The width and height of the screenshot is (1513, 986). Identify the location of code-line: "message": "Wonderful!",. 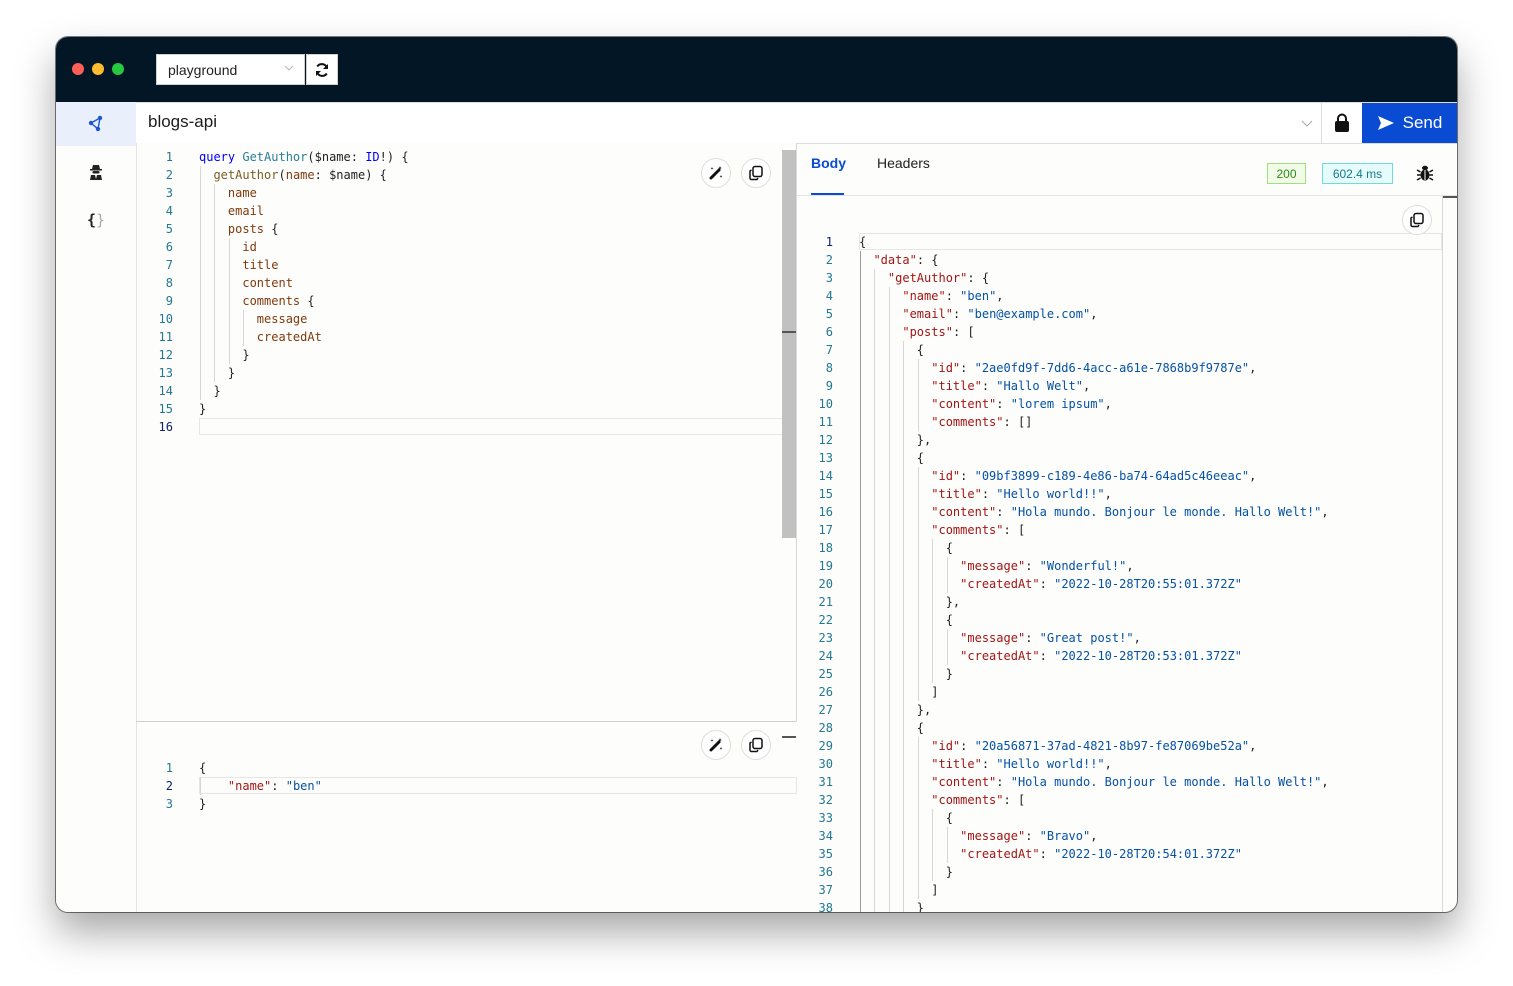
(1047, 566).